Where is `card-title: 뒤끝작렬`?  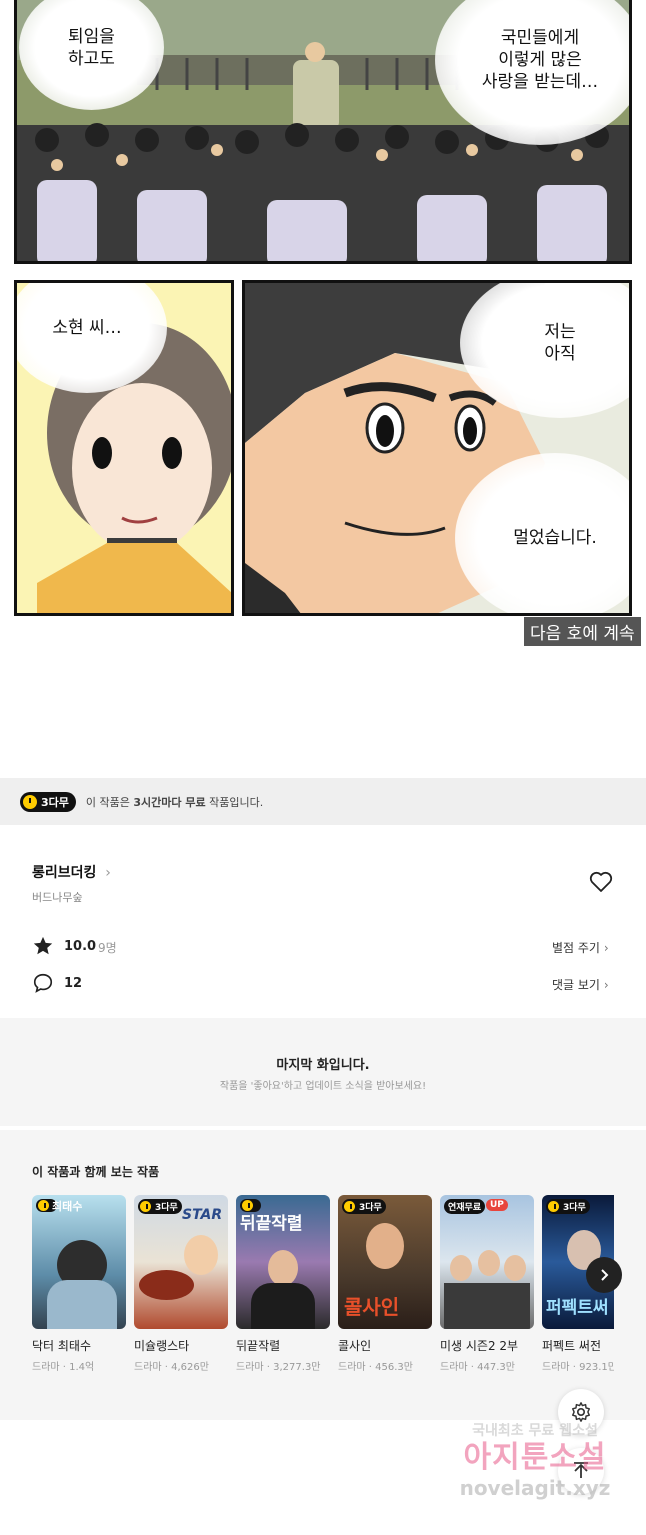
card-title: 뒤끝작렬 is located at coordinates (258, 1346).